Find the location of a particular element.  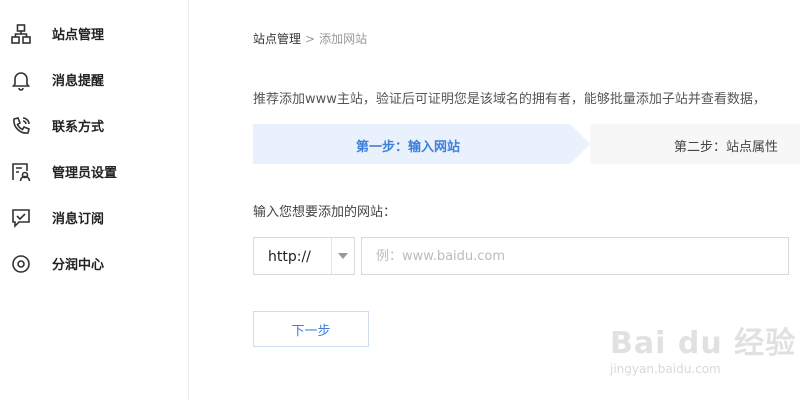

watermark-logo-text: Bai du 经验 is located at coordinates (703, 343).